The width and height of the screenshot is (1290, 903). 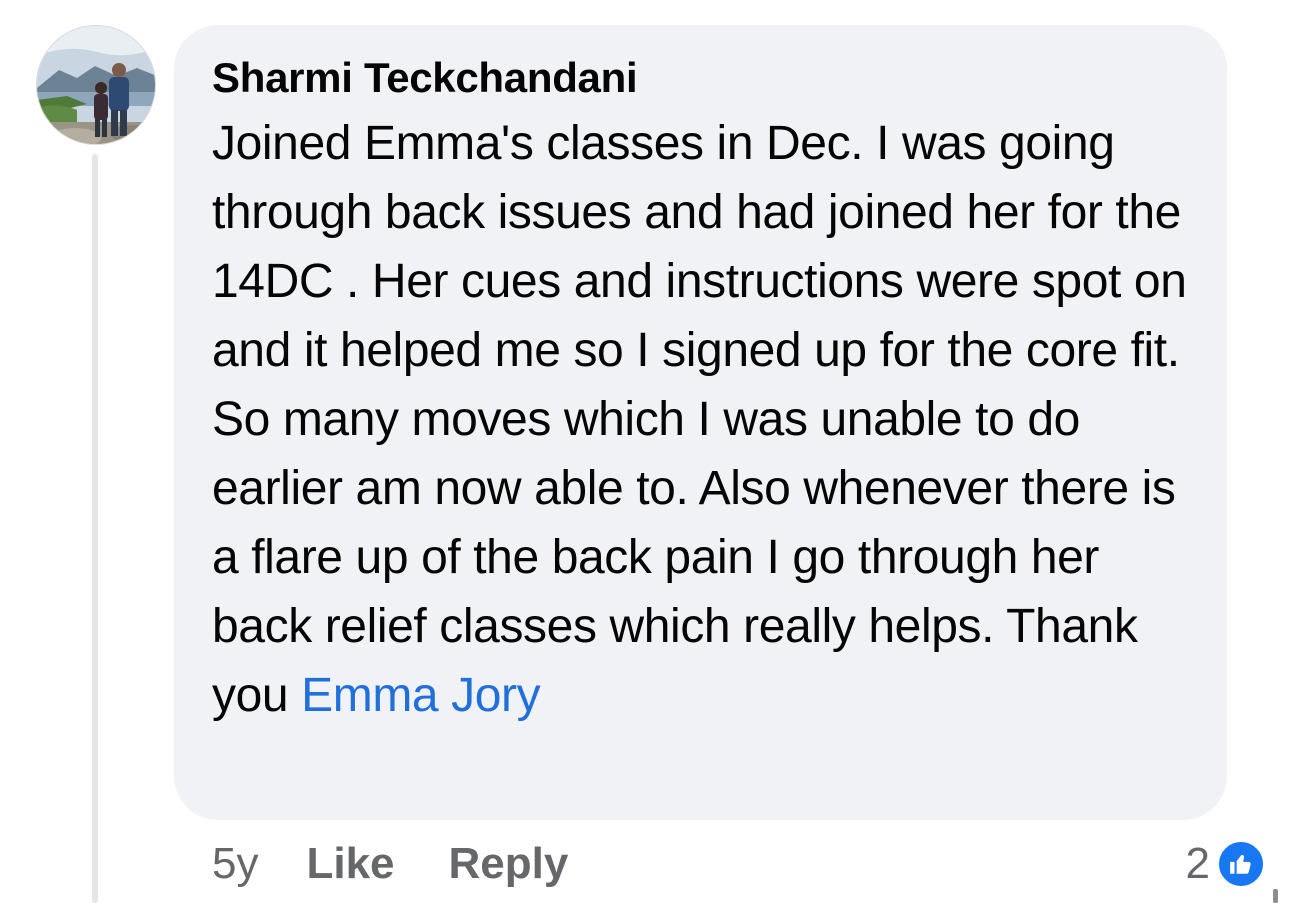 I want to click on mention-link: Emma Jory, so click(x=421, y=695).